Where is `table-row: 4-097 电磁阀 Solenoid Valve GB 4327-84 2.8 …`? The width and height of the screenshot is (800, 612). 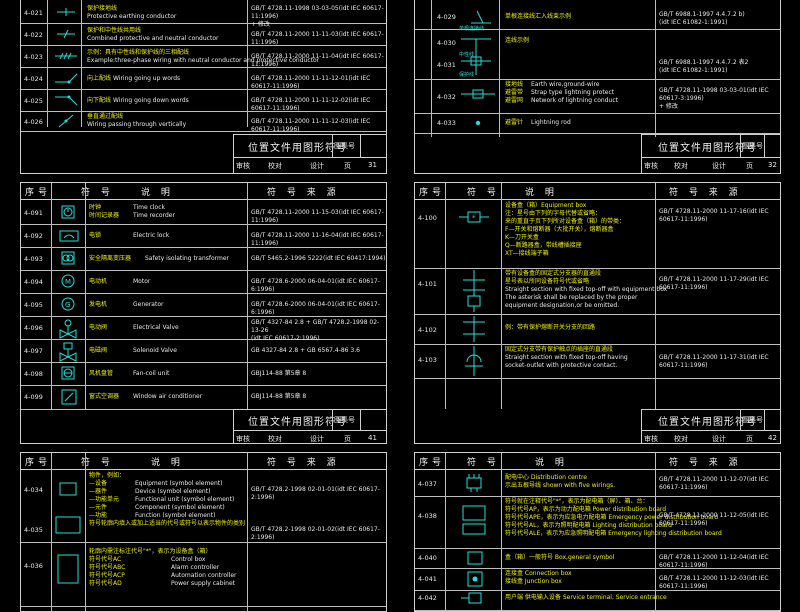
table-row: 4-097 电磁阀 Solenoid Valve GB 4327-84 2.8 … is located at coordinates (203, 351).